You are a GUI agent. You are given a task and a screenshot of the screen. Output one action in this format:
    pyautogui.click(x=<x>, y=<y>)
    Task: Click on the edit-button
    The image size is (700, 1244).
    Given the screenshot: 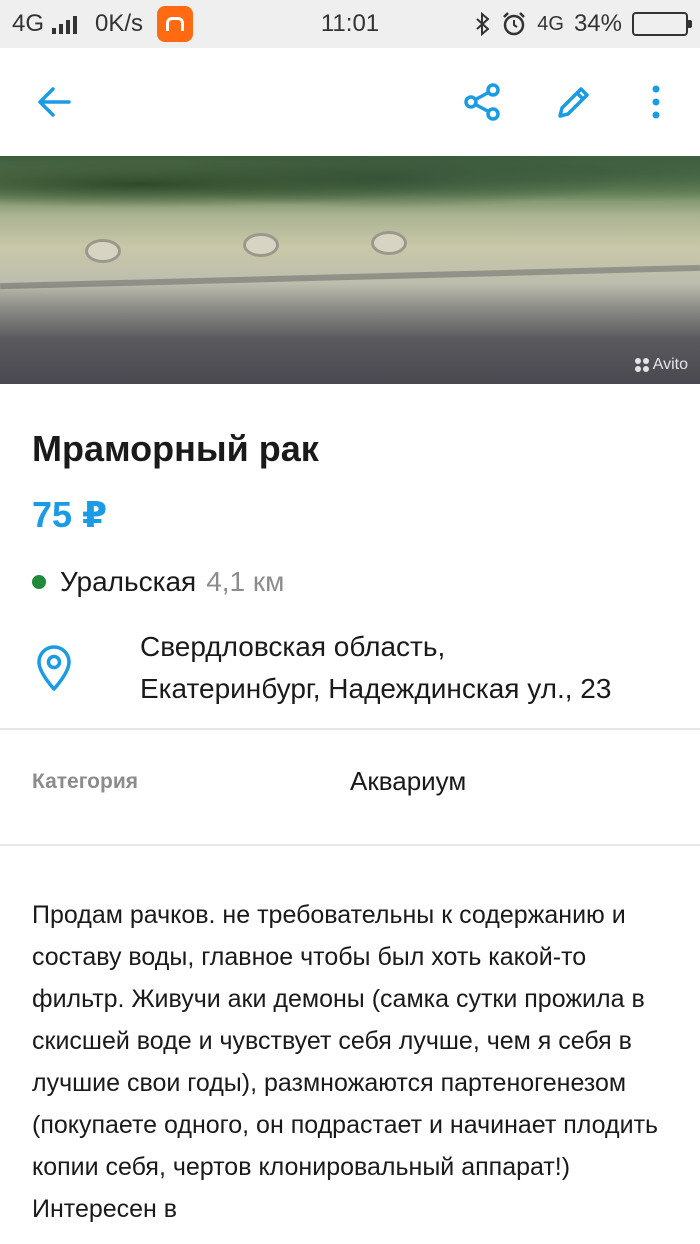 What is the action you would take?
    pyautogui.click(x=574, y=102)
    